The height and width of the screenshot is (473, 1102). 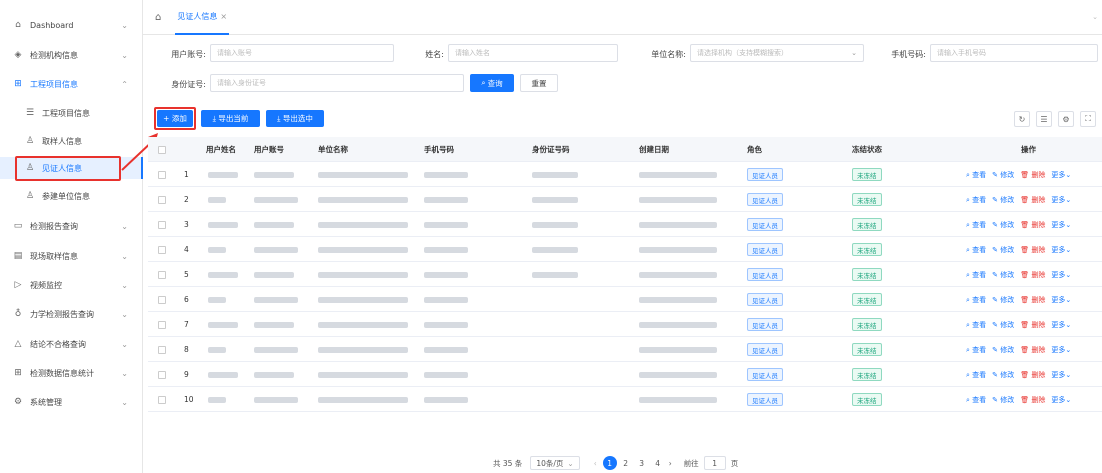 What do you see at coordinates (71, 84) in the screenshot?
I see `sidebar-item-project-info: ⊞ 工程项目信息 ⌃` at bounding box center [71, 84].